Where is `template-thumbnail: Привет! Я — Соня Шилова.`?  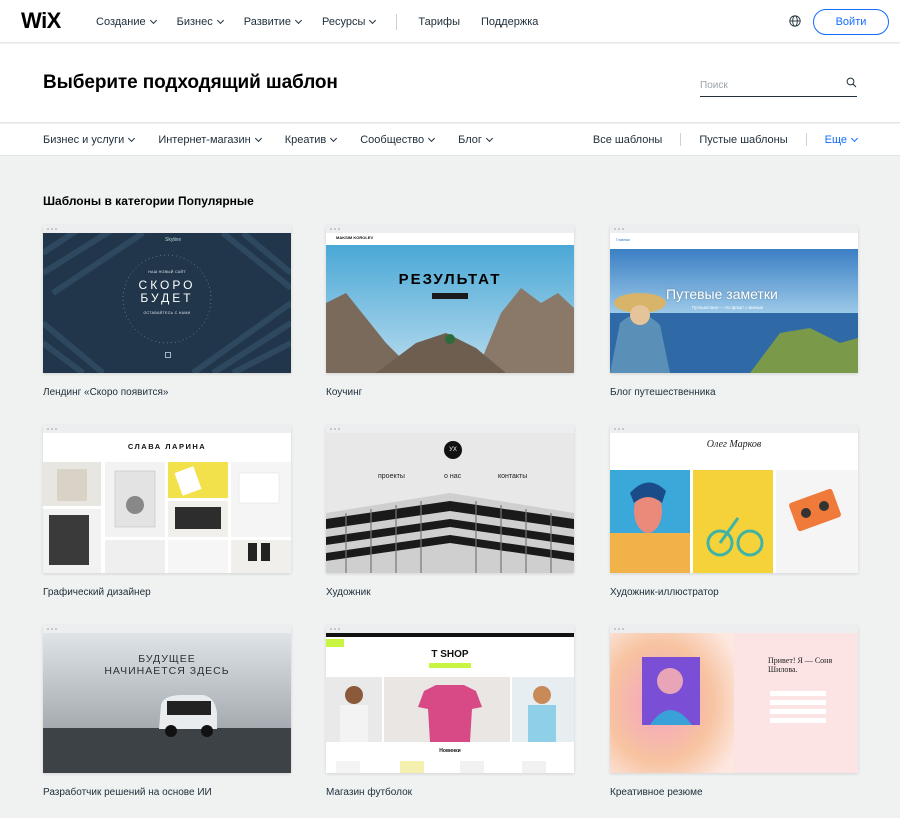 template-thumbnail: Привет! Я — Соня Шилова. is located at coordinates (734, 699).